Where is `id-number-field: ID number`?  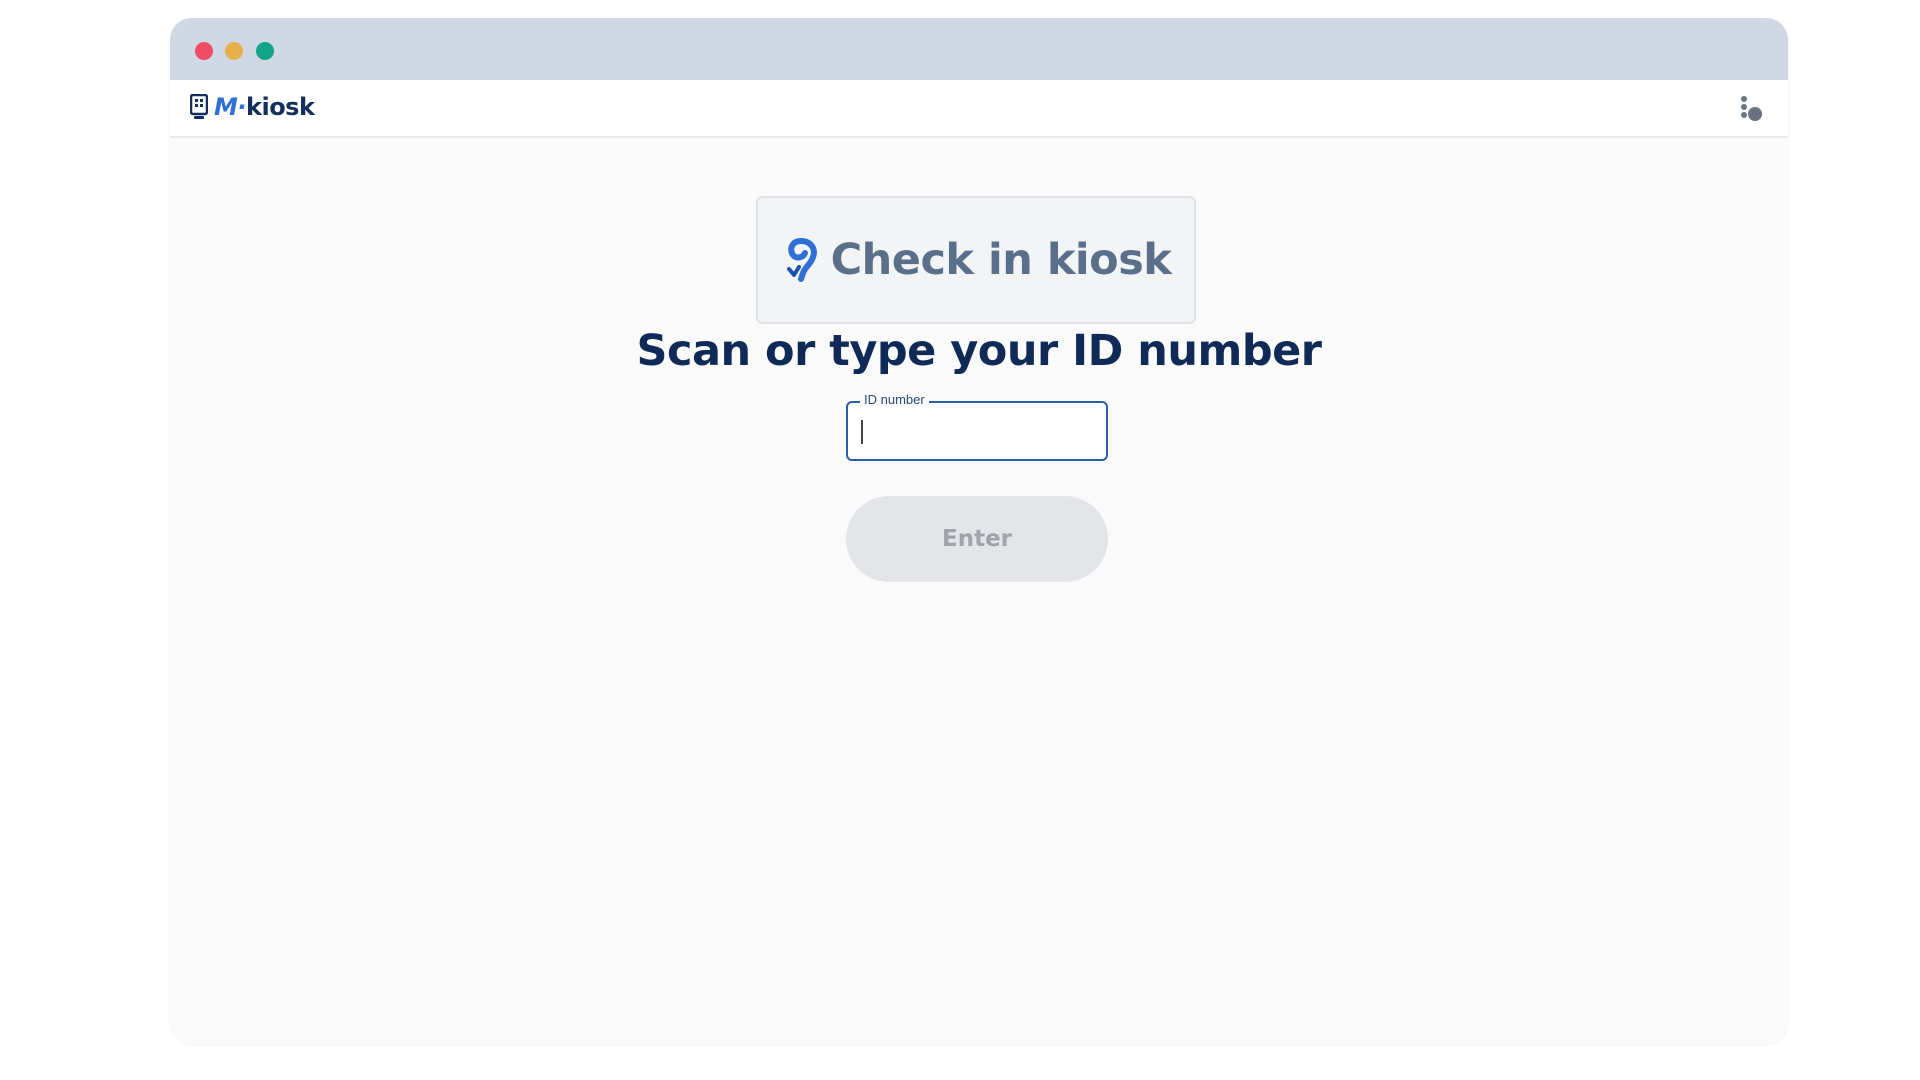 id-number-field: ID number is located at coordinates (977, 426).